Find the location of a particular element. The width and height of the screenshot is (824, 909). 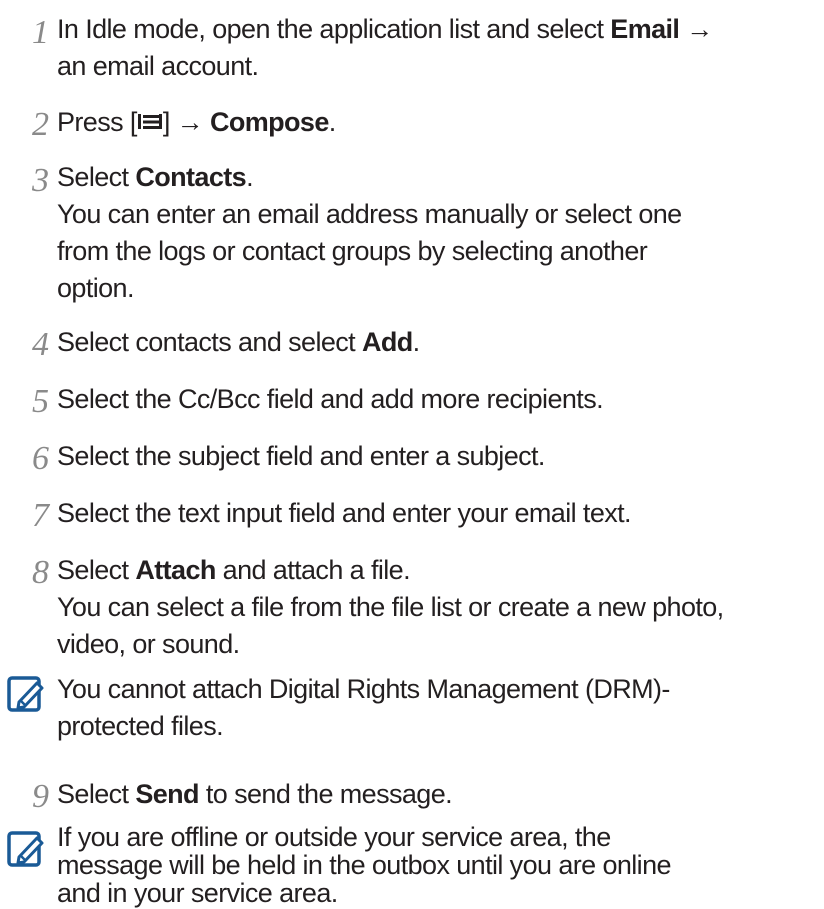

step-text: Select Send to send the message. is located at coordinates (437, 794).